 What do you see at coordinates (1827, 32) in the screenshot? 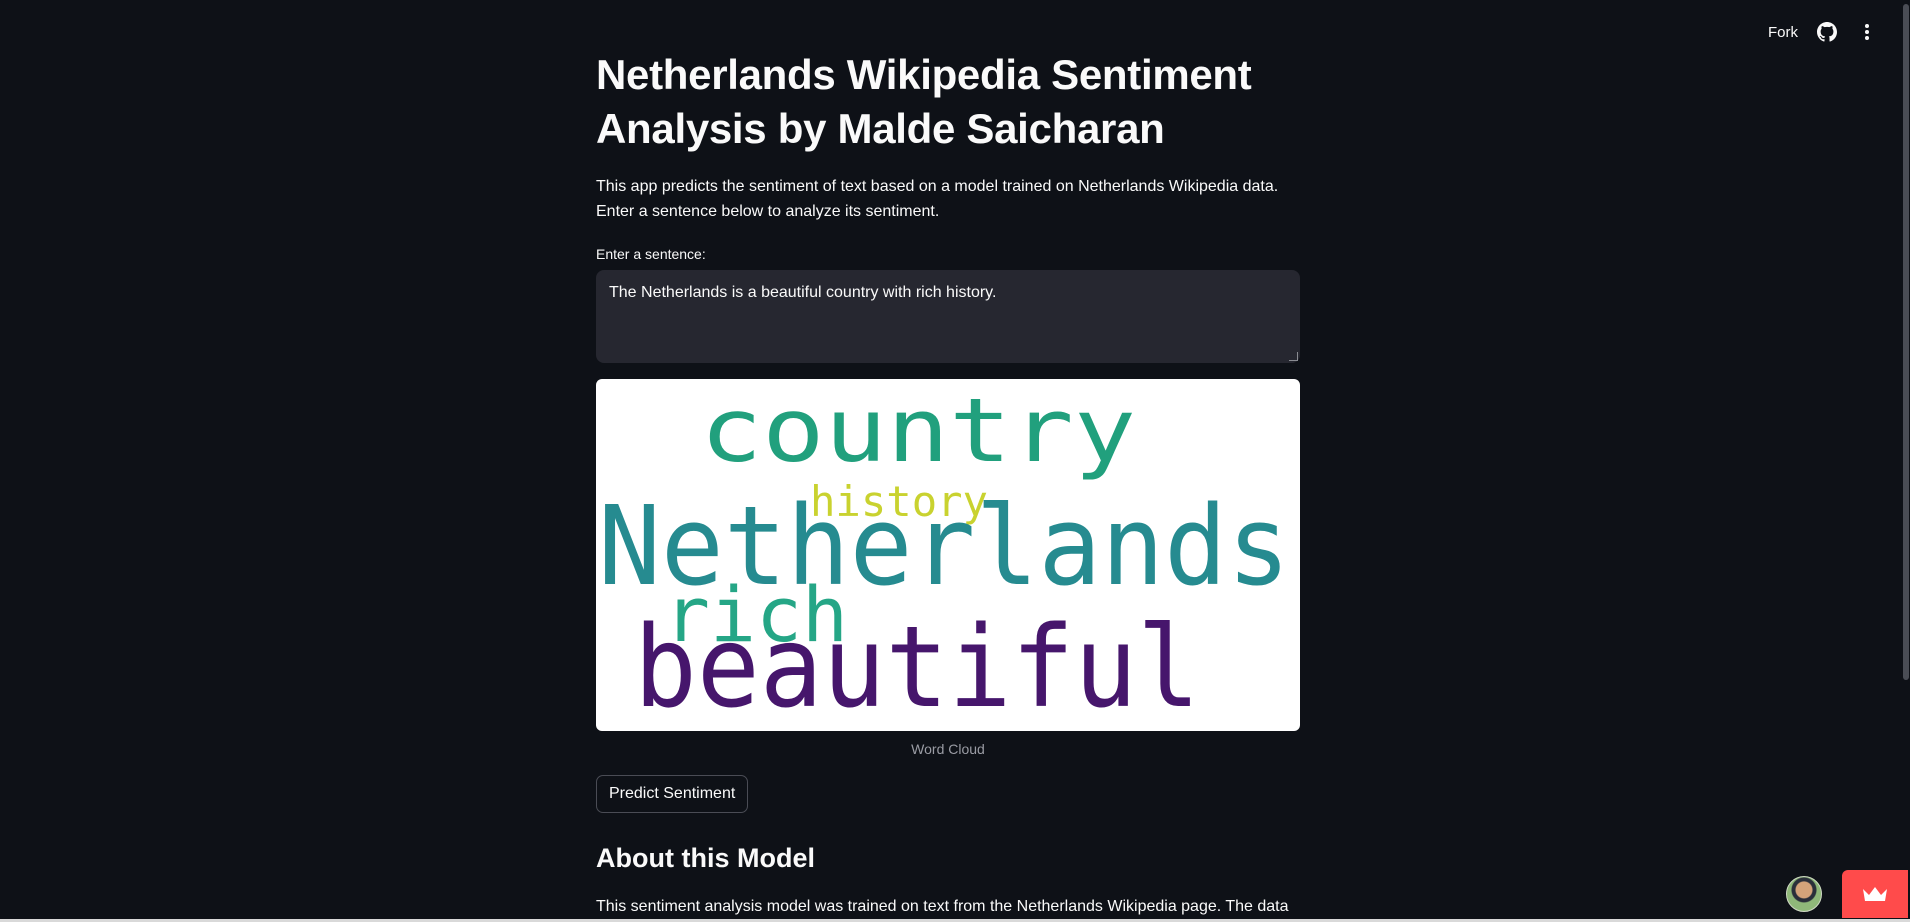
I see `github-icon` at bounding box center [1827, 32].